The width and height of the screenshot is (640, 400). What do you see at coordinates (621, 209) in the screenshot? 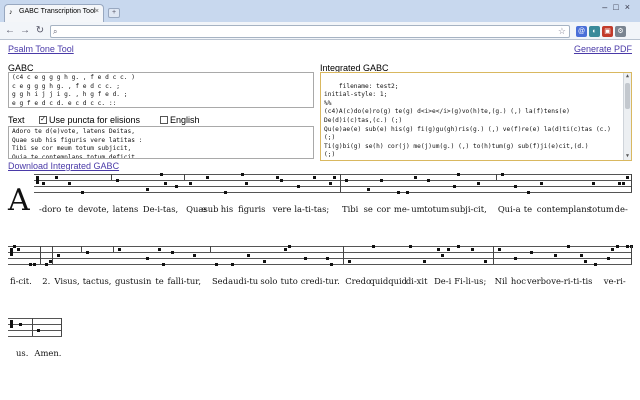
I see `lyric-word: de-` at bounding box center [621, 209].